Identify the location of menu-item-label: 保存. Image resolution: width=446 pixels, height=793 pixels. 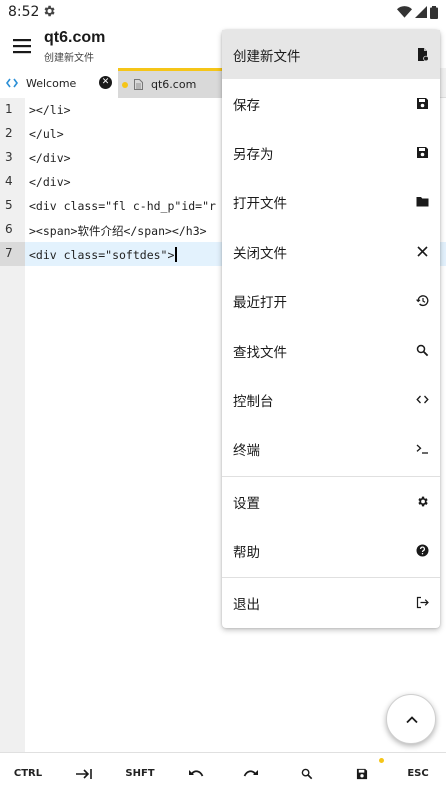
(246, 105).